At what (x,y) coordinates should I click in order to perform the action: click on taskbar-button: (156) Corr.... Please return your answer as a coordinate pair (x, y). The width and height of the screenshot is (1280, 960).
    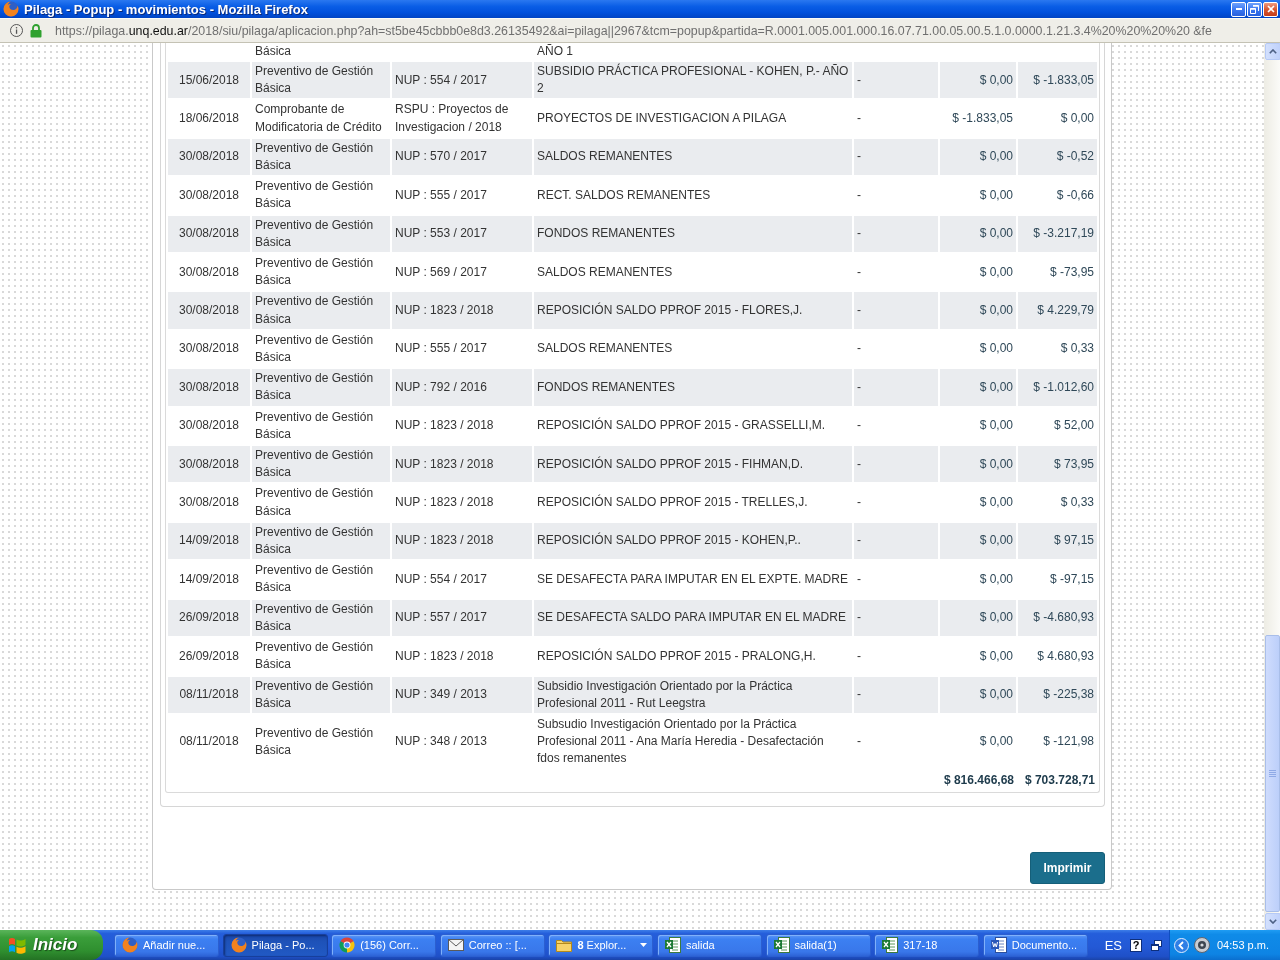
    Looking at the image, I should click on (384, 945).